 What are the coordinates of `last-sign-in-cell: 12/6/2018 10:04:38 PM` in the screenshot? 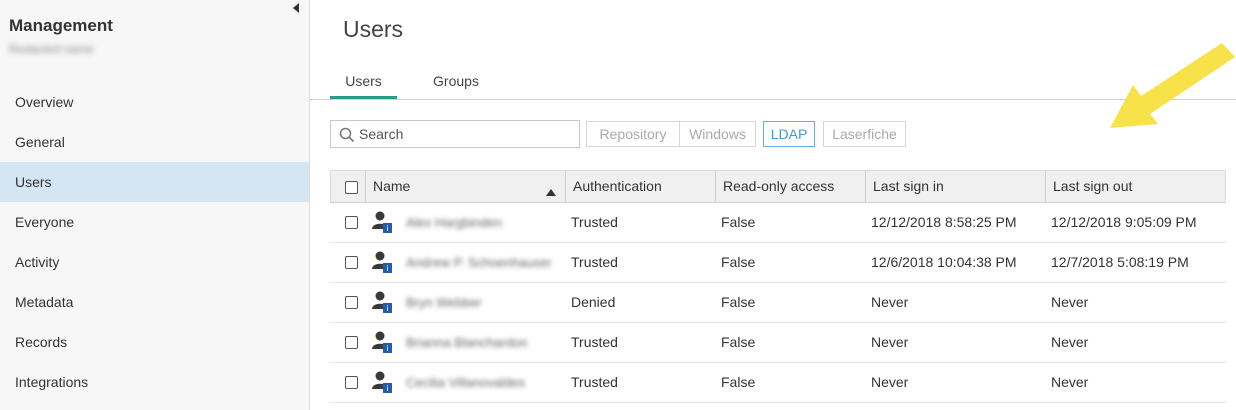 It's located at (944, 262).